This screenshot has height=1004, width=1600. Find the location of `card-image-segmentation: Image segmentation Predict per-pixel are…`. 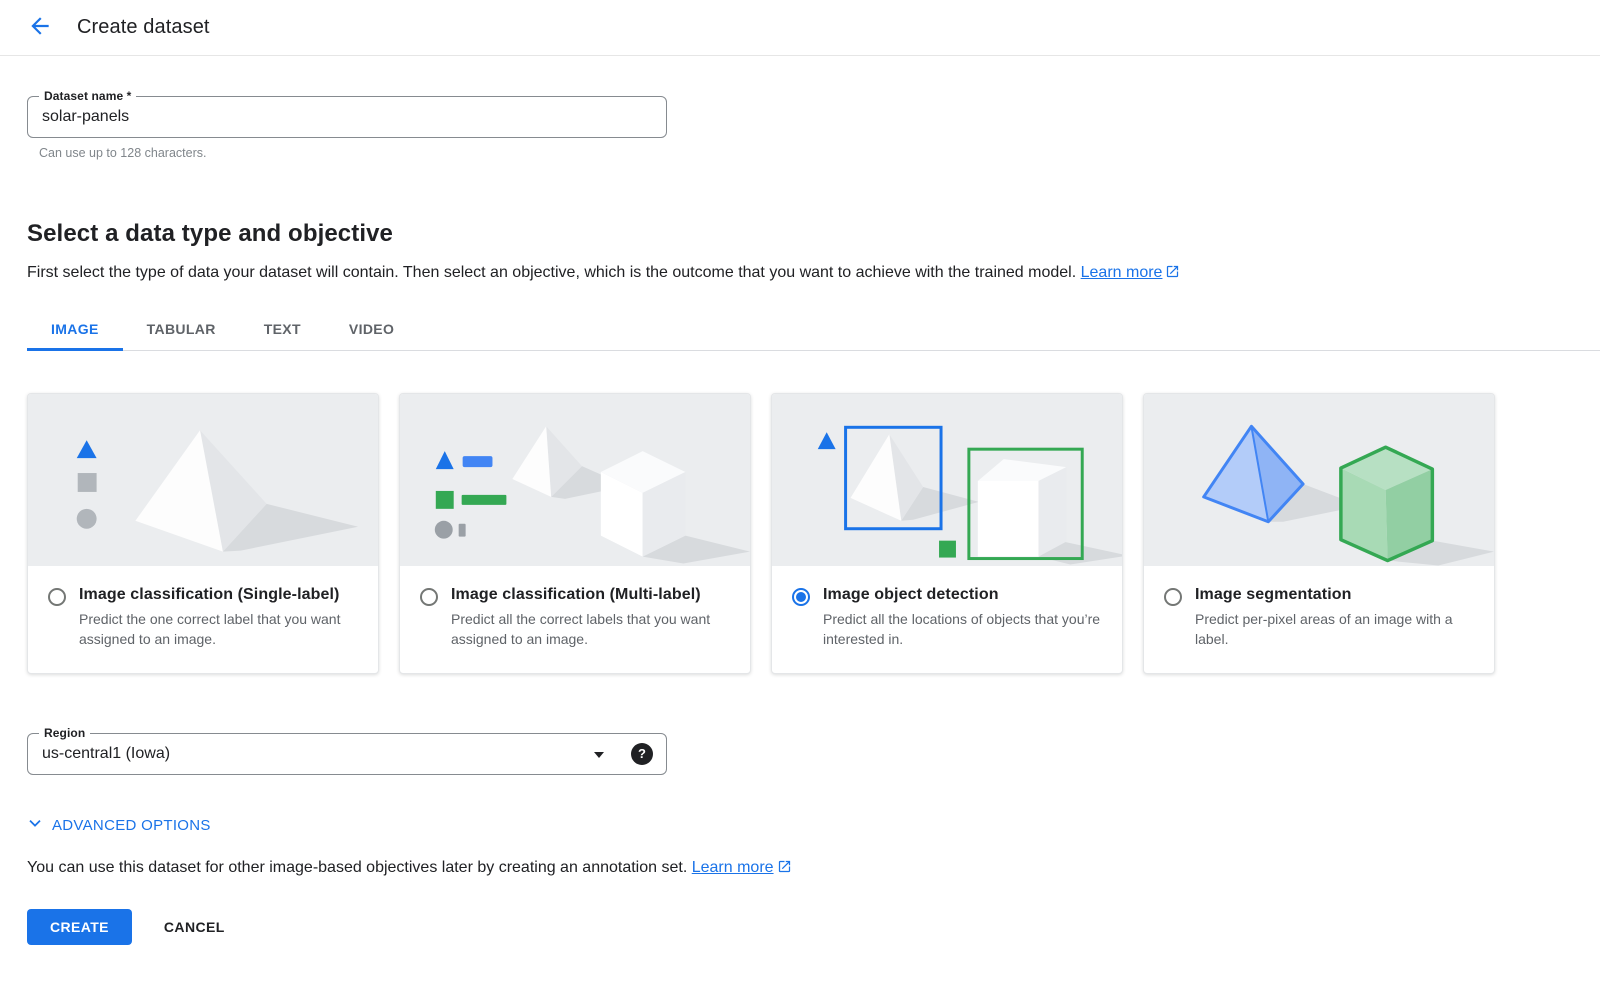

card-image-segmentation: Image segmentation Predict per-pixel are… is located at coordinates (1319, 533).